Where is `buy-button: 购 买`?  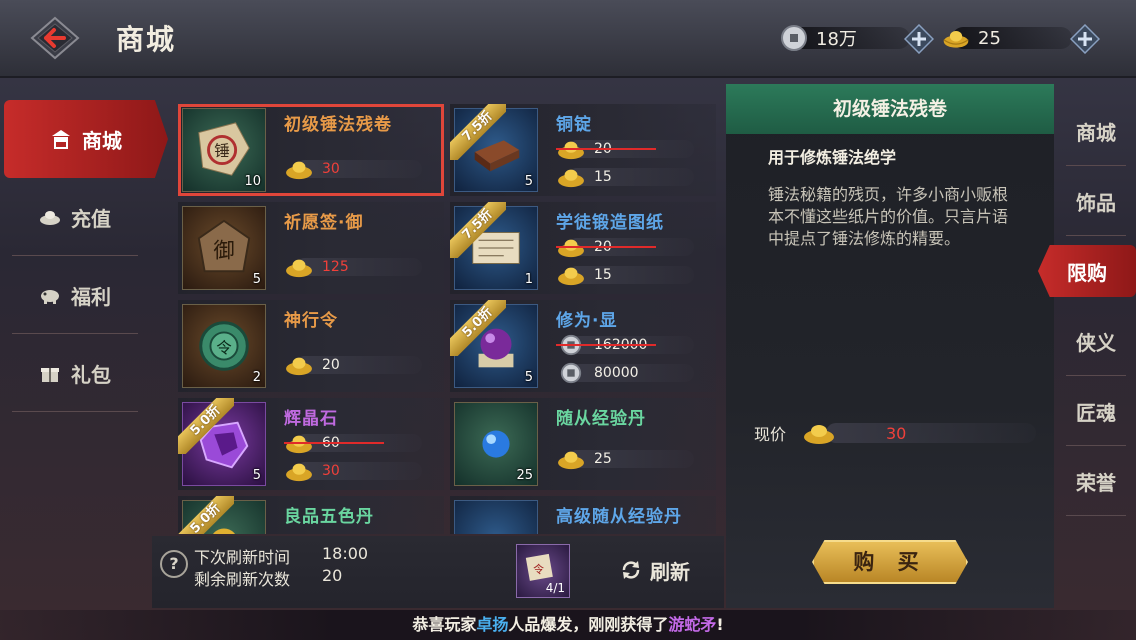 buy-button: 购 买 is located at coordinates (890, 562).